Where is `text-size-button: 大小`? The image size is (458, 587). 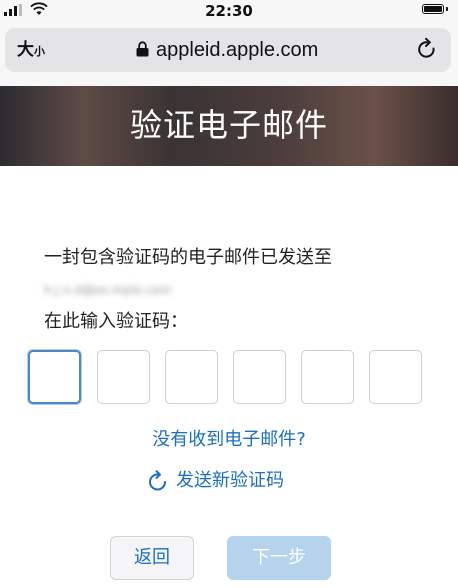
text-size-button: 大小 is located at coordinates (31, 51).